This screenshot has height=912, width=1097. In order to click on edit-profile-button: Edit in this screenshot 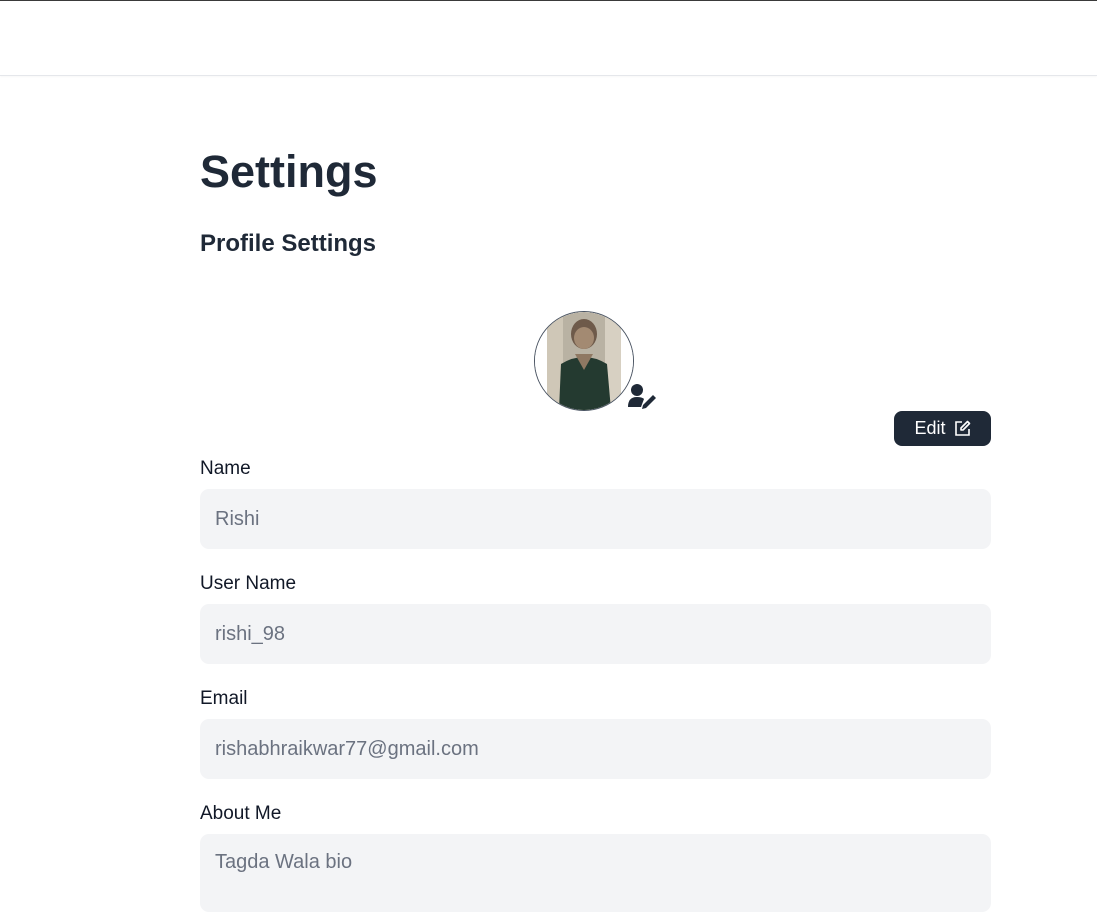, I will do `click(942, 428)`.